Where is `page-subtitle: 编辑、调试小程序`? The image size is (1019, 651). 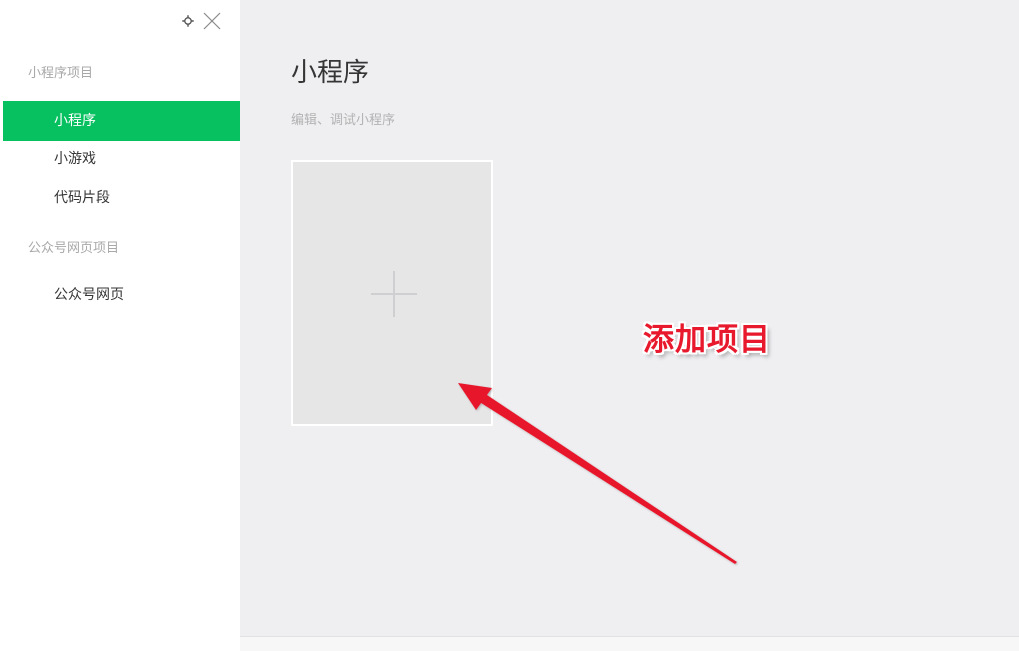
page-subtitle: 编辑、调试小程序 is located at coordinates (343, 120).